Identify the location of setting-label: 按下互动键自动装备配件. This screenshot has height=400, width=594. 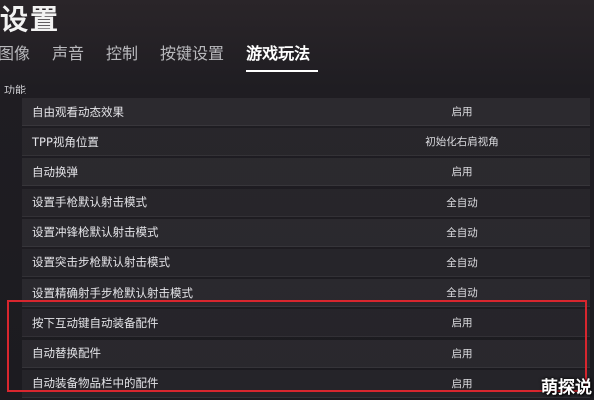
(95, 322).